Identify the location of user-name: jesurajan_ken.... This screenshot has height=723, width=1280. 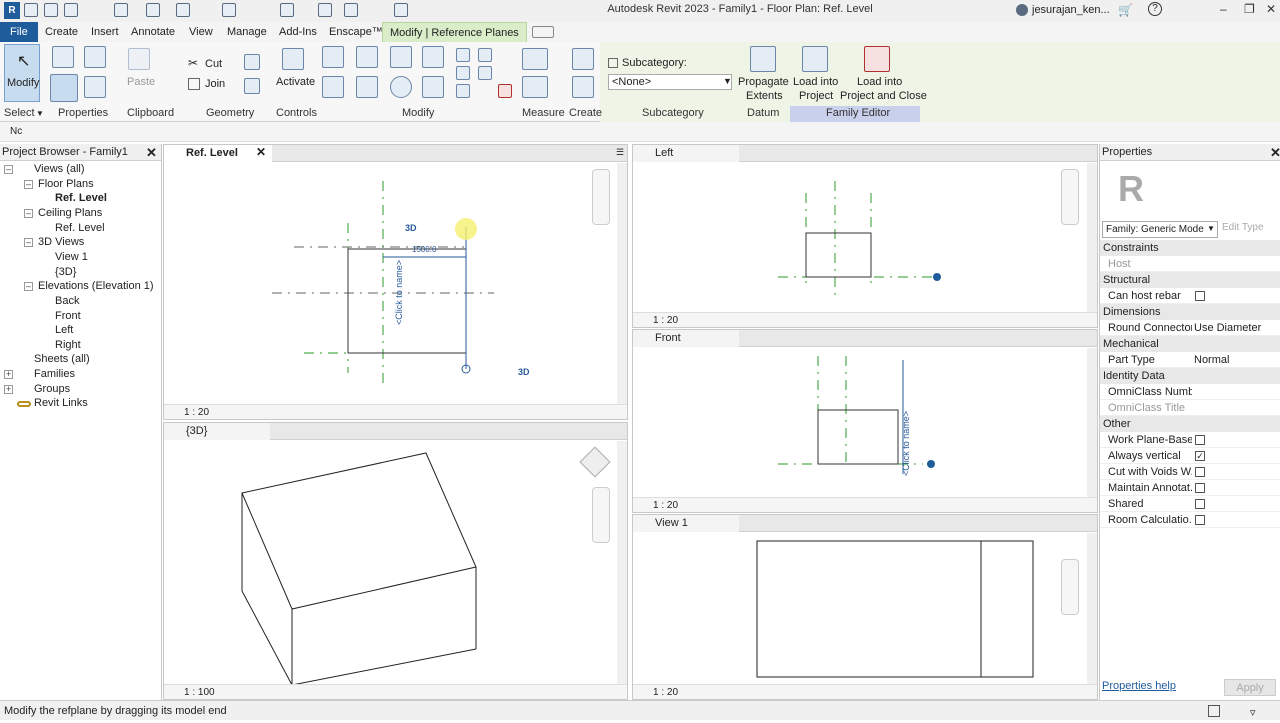
(1071, 10).